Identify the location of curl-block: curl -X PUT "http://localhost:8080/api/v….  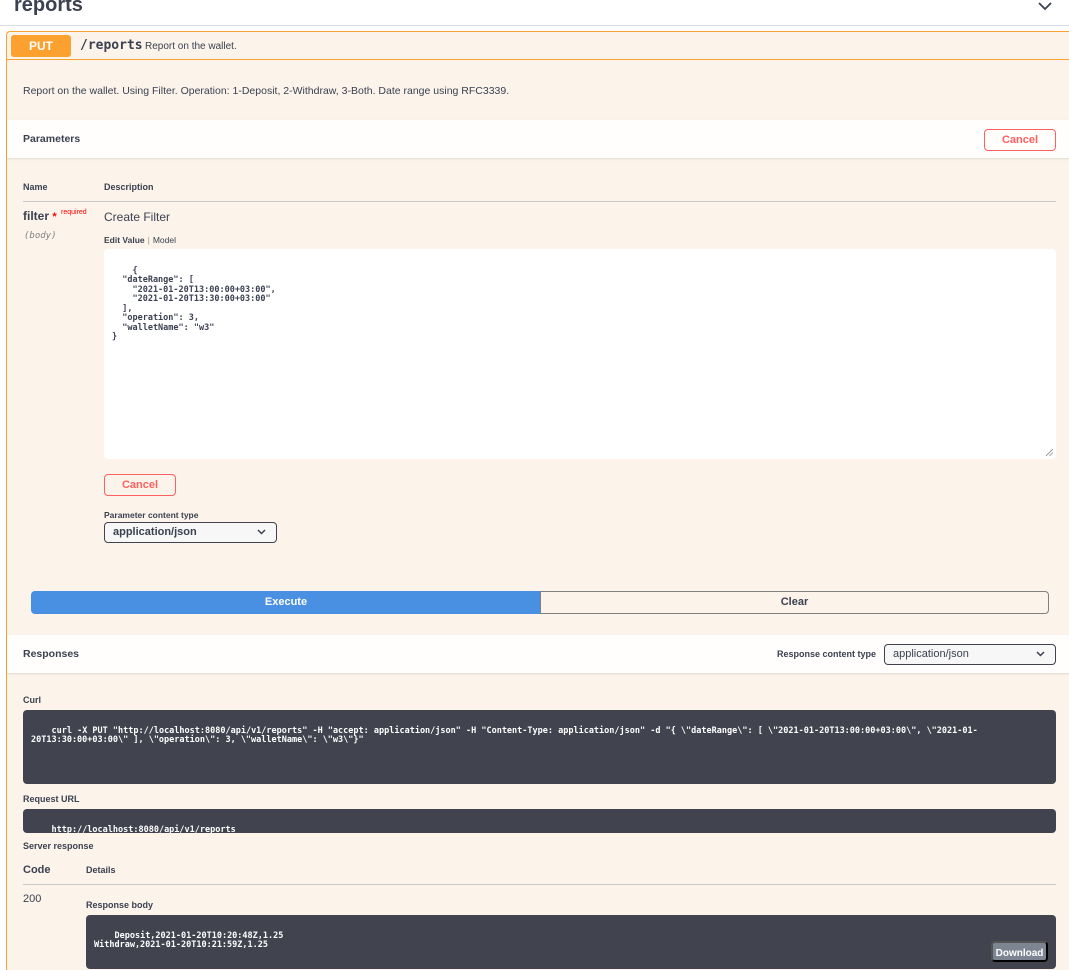
(539, 747).